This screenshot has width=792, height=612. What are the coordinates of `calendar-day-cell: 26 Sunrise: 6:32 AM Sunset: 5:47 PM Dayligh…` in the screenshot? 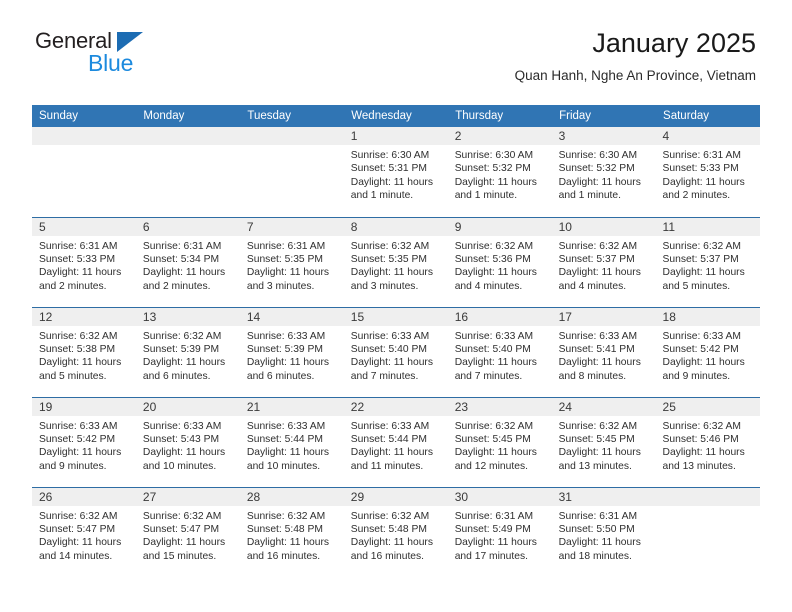 It's located at (84, 531).